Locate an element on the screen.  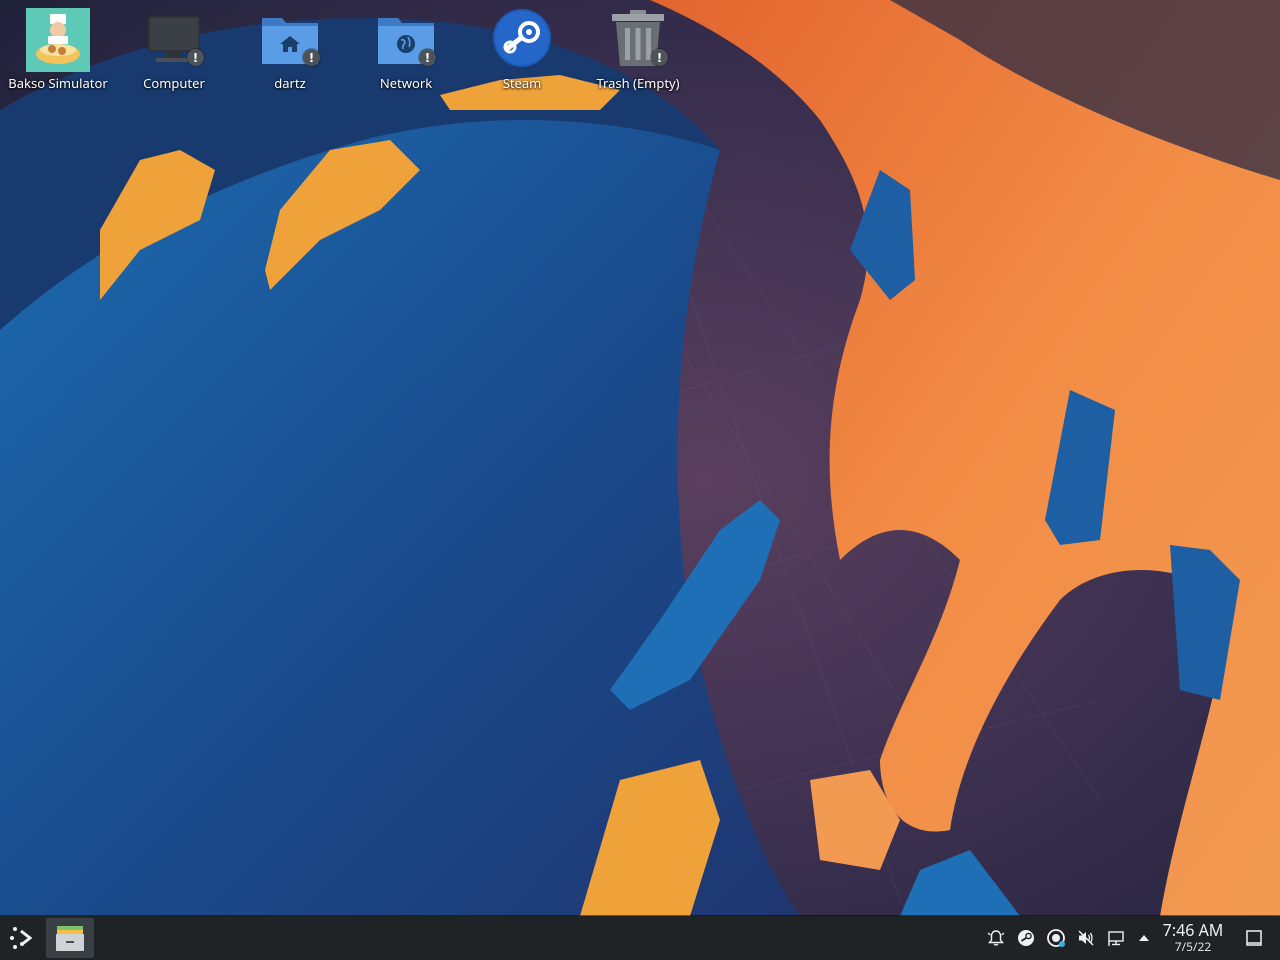
notifications-icon is located at coordinates (996, 938).